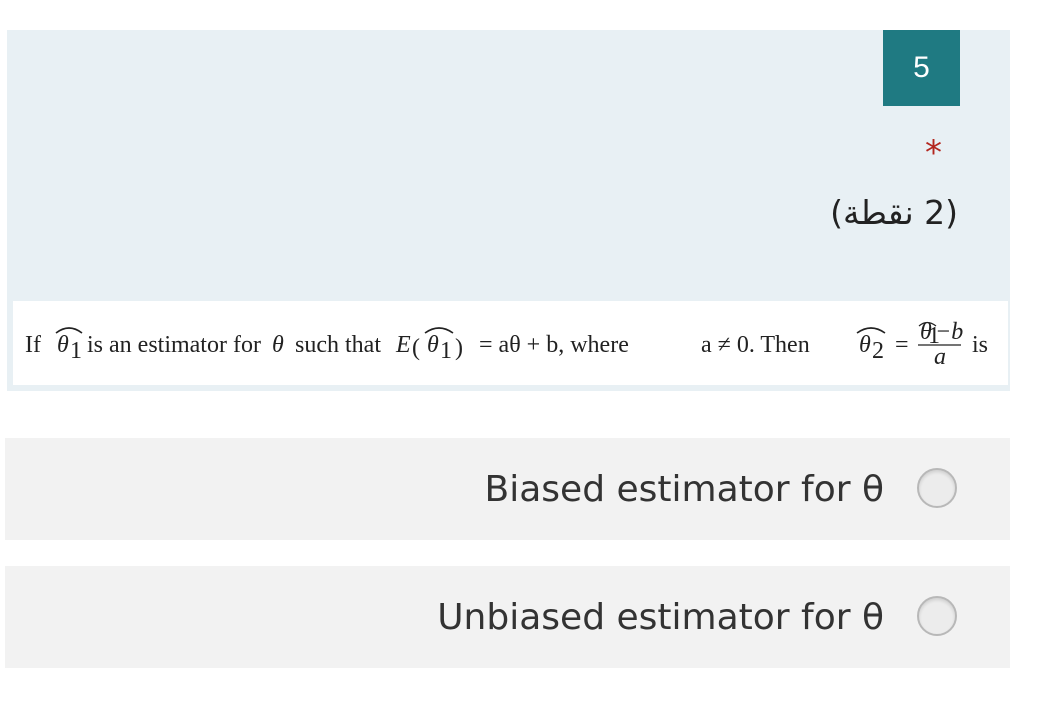 This screenshot has width=1047, height=719. Describe the element at coordinates (660, 617) in the screenshot. I see `option-label: Unbiased estimator for θ` at that location.